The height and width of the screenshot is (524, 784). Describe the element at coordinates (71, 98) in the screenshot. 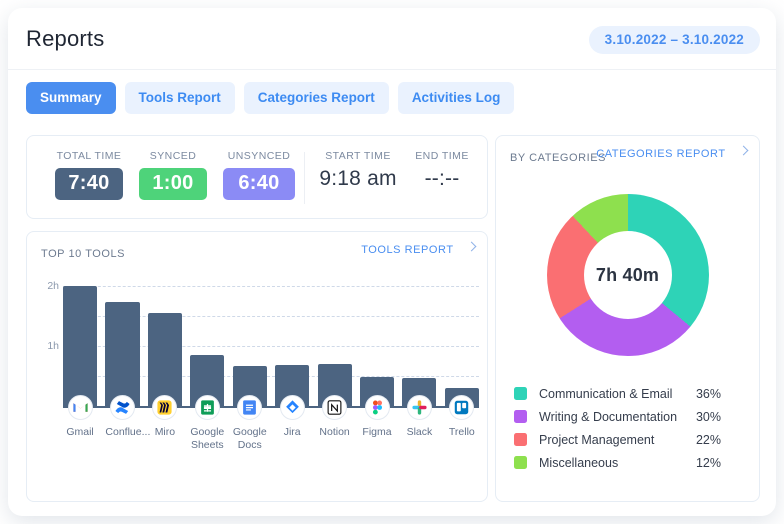

I see `tab-summary: Summary` at that location.